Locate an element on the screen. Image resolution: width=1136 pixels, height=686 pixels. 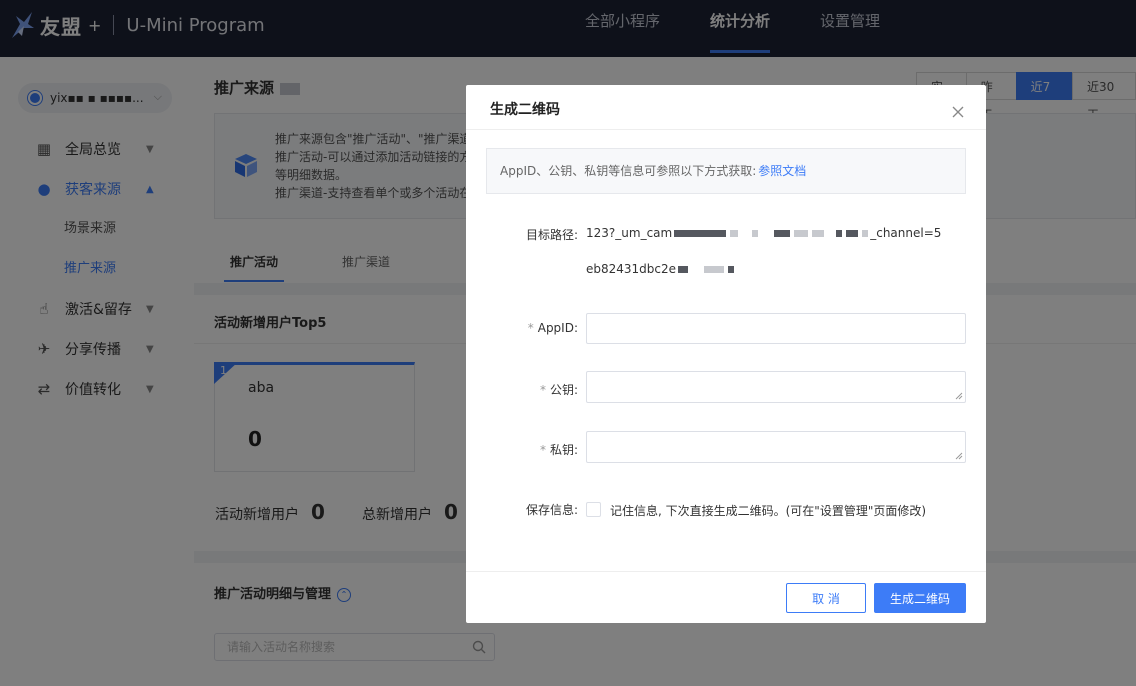
cancel-button: 取 消 is located at coordinates (826, 598).